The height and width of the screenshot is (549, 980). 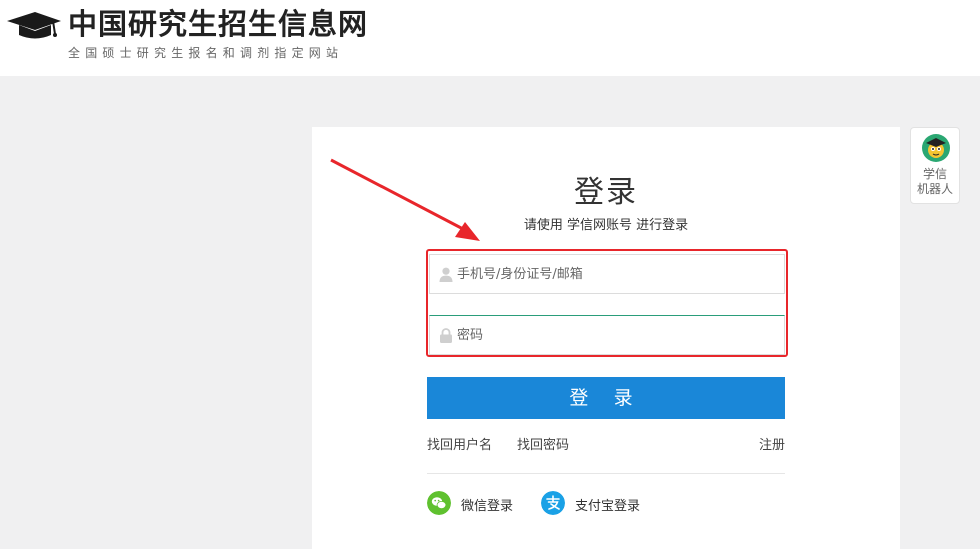 What do you see at coordinates (772, 443) in the screenshot?
I see `register-link: 注册` at bounding box center [772, 443].